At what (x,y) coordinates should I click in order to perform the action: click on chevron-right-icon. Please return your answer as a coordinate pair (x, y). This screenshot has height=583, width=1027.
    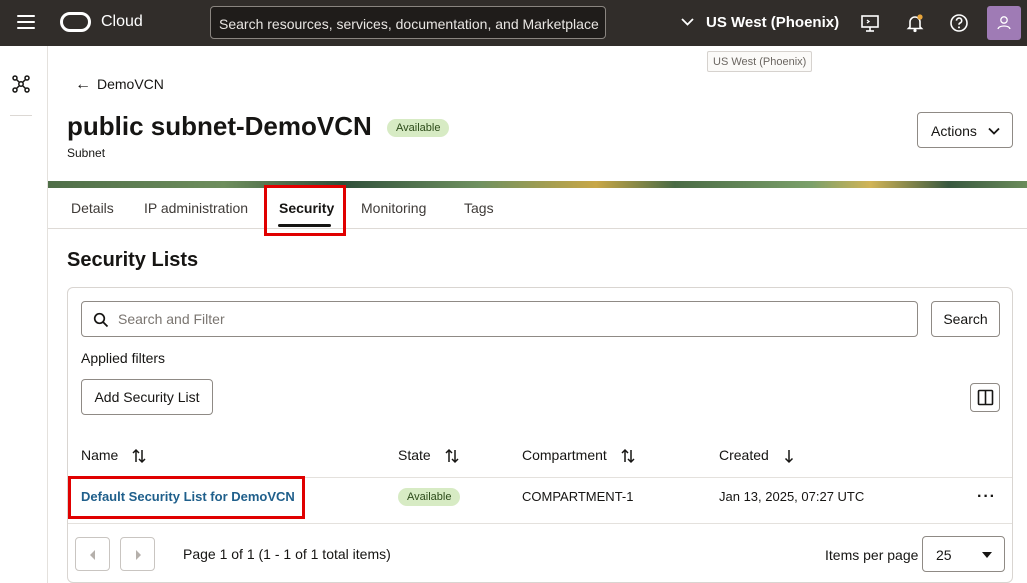
    Looking at the image, I should click on (138, 555).